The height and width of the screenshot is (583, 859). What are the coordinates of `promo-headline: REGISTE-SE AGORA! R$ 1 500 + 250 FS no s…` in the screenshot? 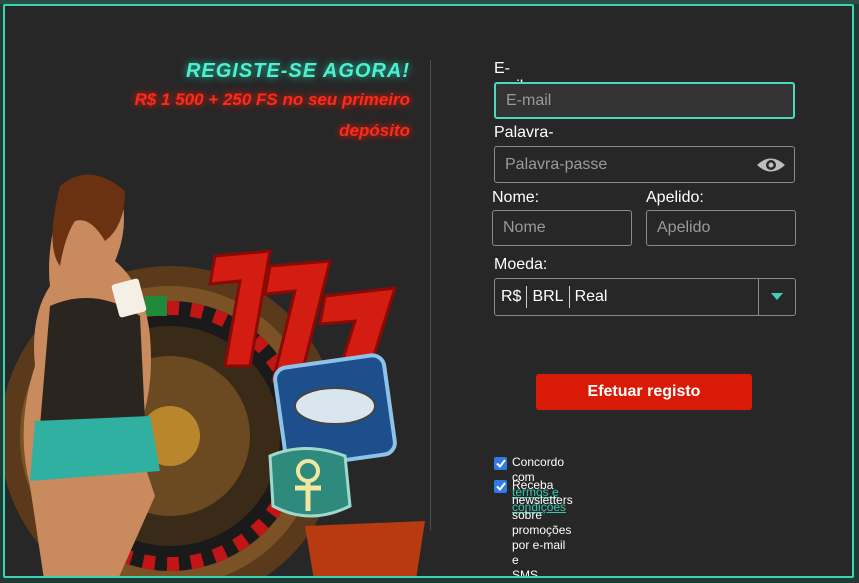 It's located at (272, 102).